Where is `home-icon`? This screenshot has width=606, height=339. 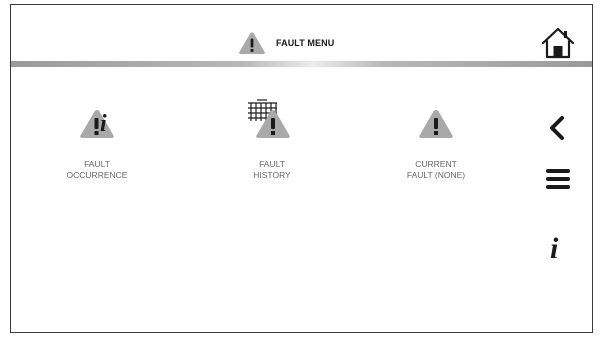 home-icon is located at coordinates (558, 43).